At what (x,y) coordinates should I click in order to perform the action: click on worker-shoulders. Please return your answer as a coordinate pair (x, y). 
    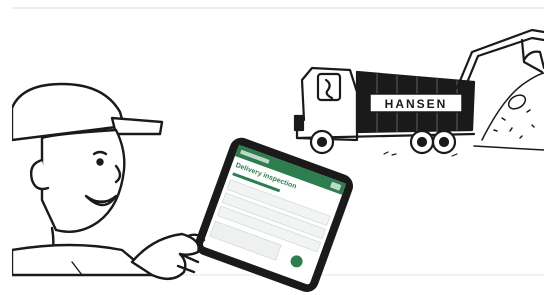
    Looking at the image, I should click on (83, 260).